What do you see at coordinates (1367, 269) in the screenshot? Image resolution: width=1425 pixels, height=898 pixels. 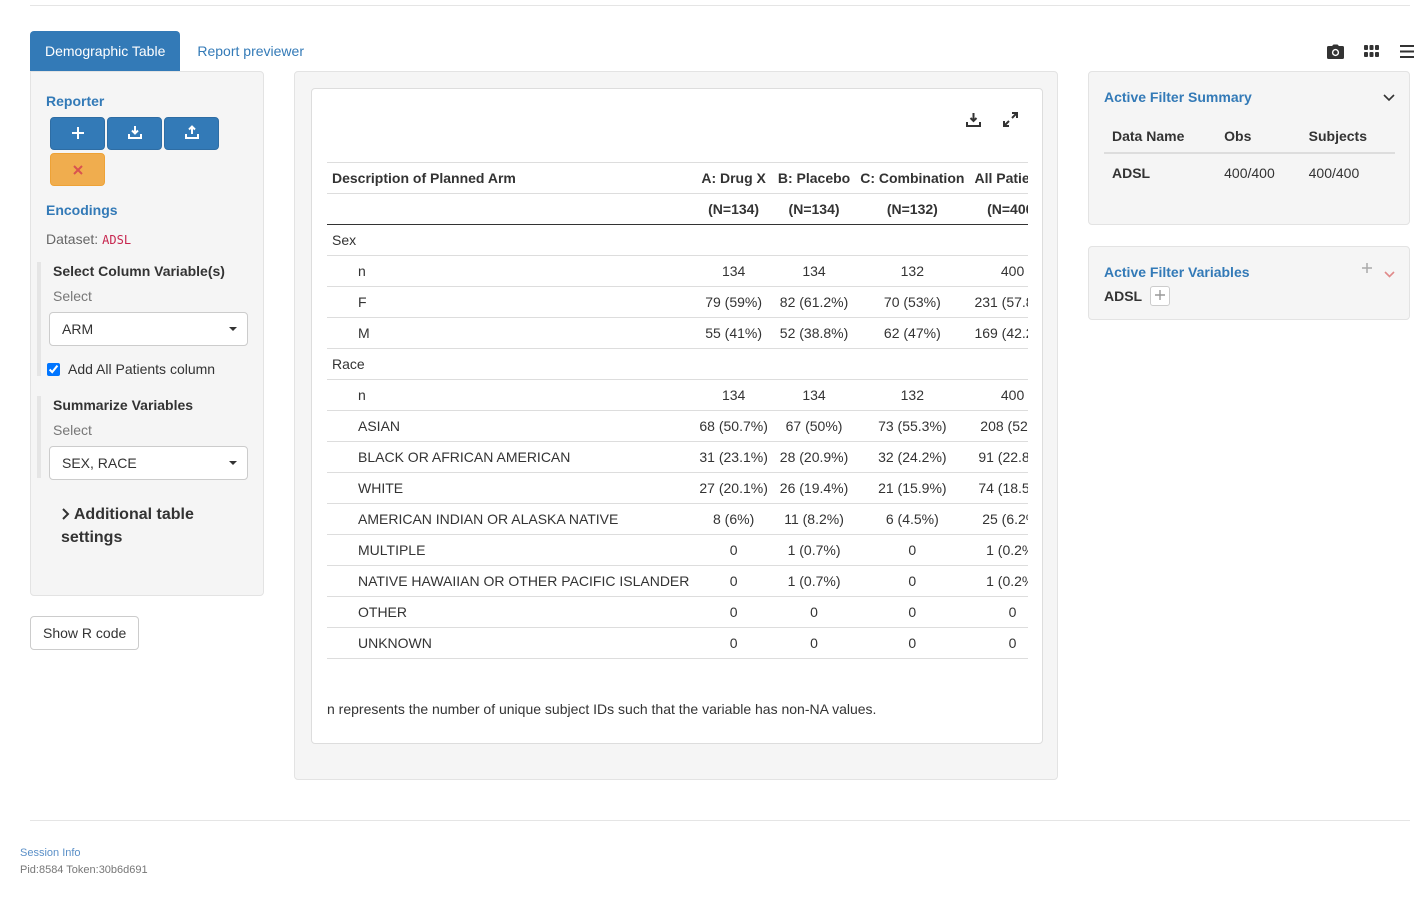 I see `add-filter-icon` at bounding box center [1367, 269].